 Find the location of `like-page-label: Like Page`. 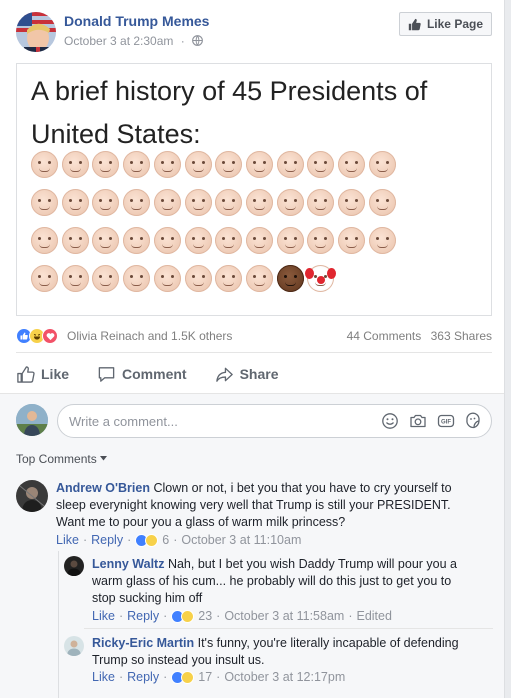

like-page-label: Like Page is located at coordinates (454, 24).